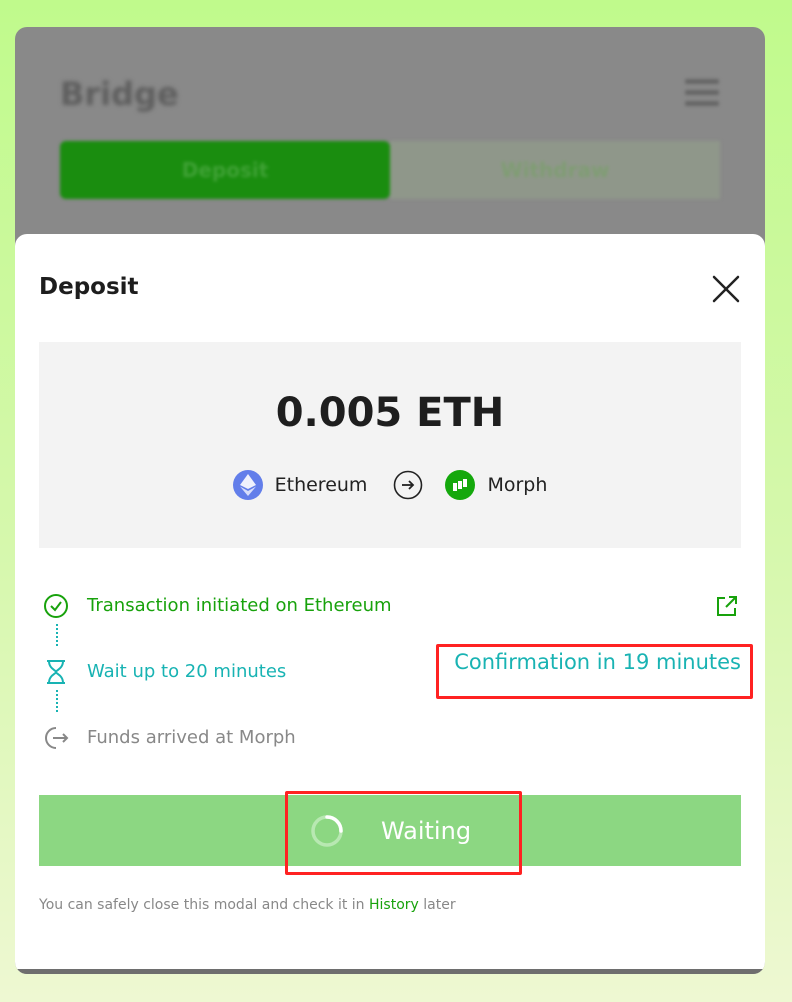  Describe the element at coordinates (225, 170) in the screenshot. I see `tab-deposit: Deposit` at that location.